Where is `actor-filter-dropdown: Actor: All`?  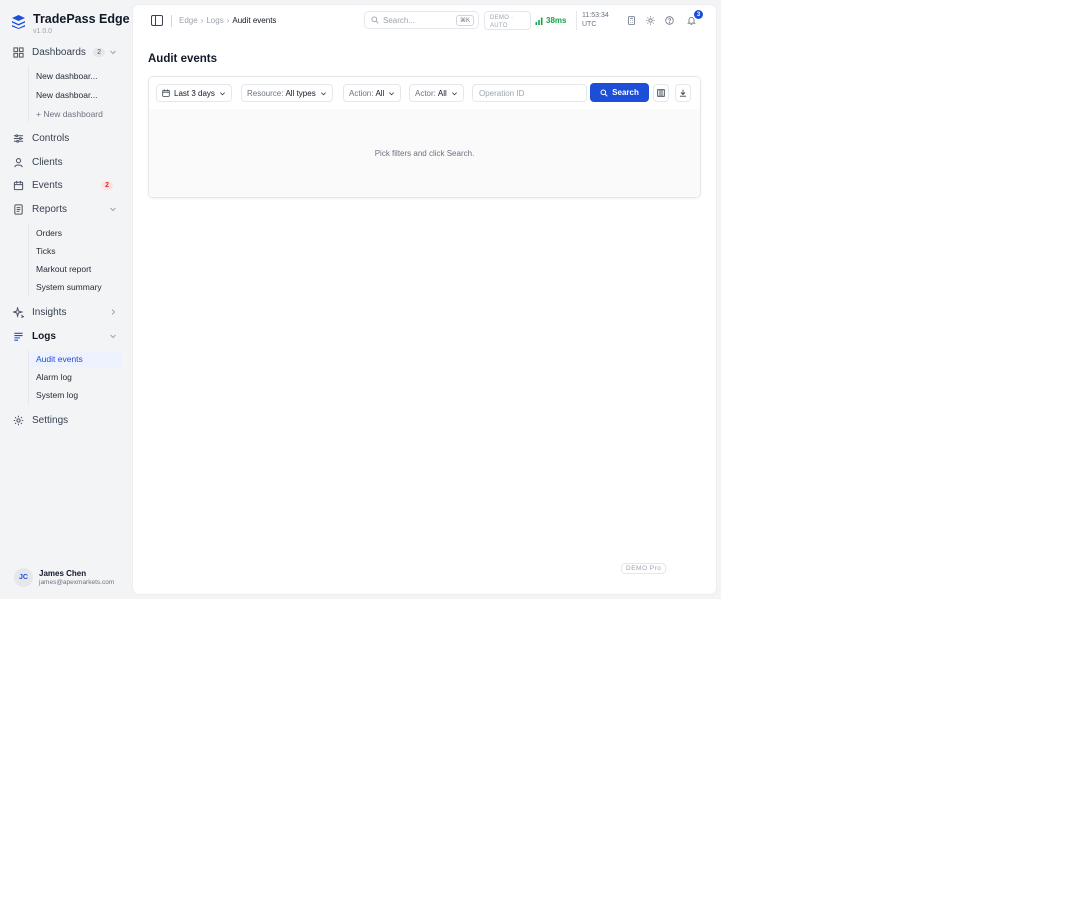 actor-filter-dropdown: Actor: All is located at coordinates (436, 93).